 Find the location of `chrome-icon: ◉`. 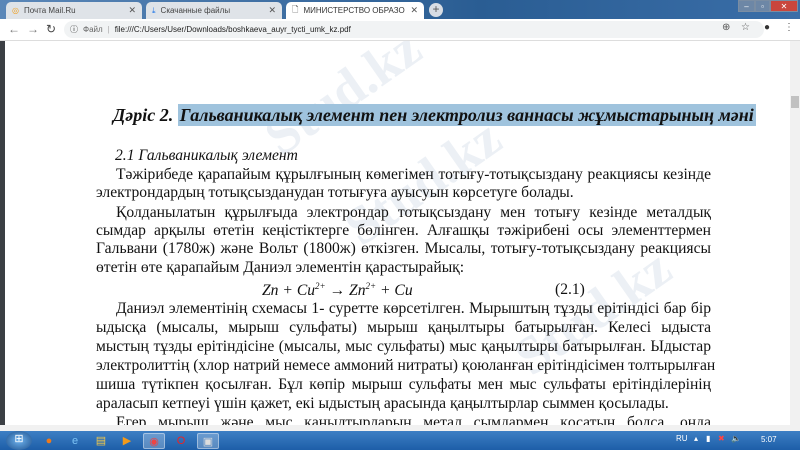

chrome-icon: ◉ is located at coordinates (154, 441).